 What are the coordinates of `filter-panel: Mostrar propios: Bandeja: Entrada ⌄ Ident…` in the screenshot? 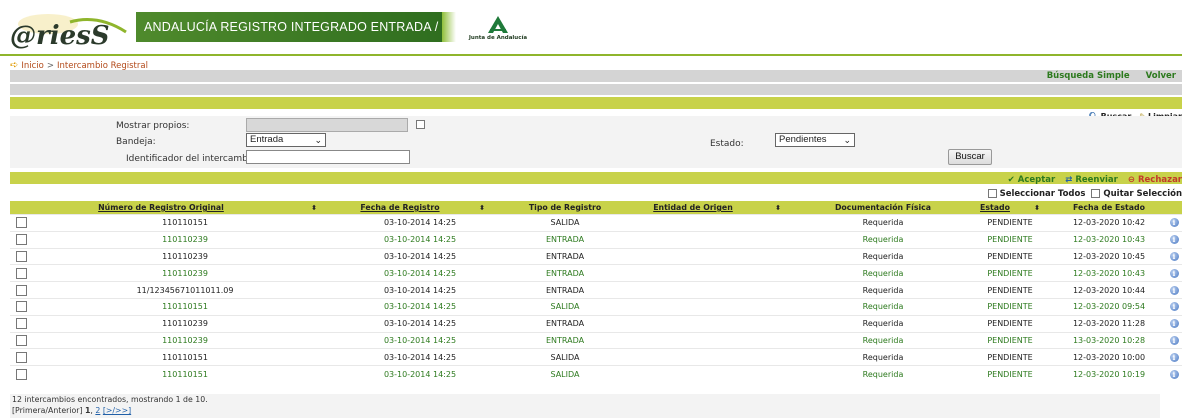 It's located at (596, 142).